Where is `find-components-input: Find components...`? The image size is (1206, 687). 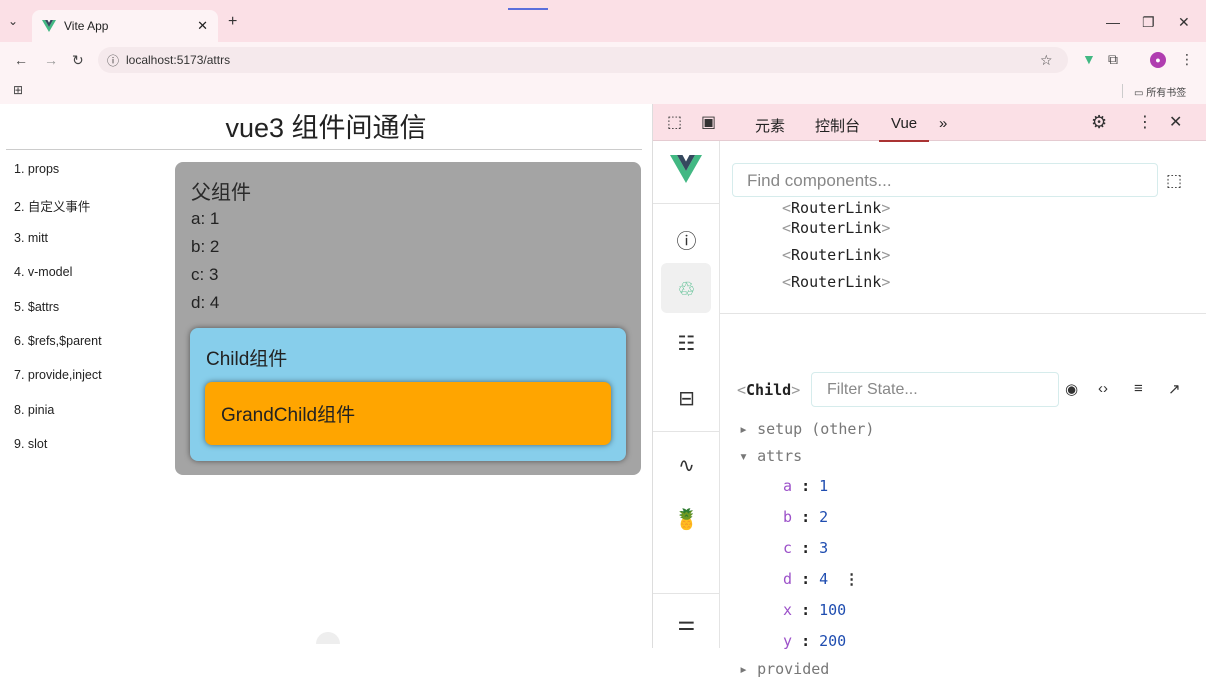 find-components-input: Find components... is located at coordinates (945, 180).